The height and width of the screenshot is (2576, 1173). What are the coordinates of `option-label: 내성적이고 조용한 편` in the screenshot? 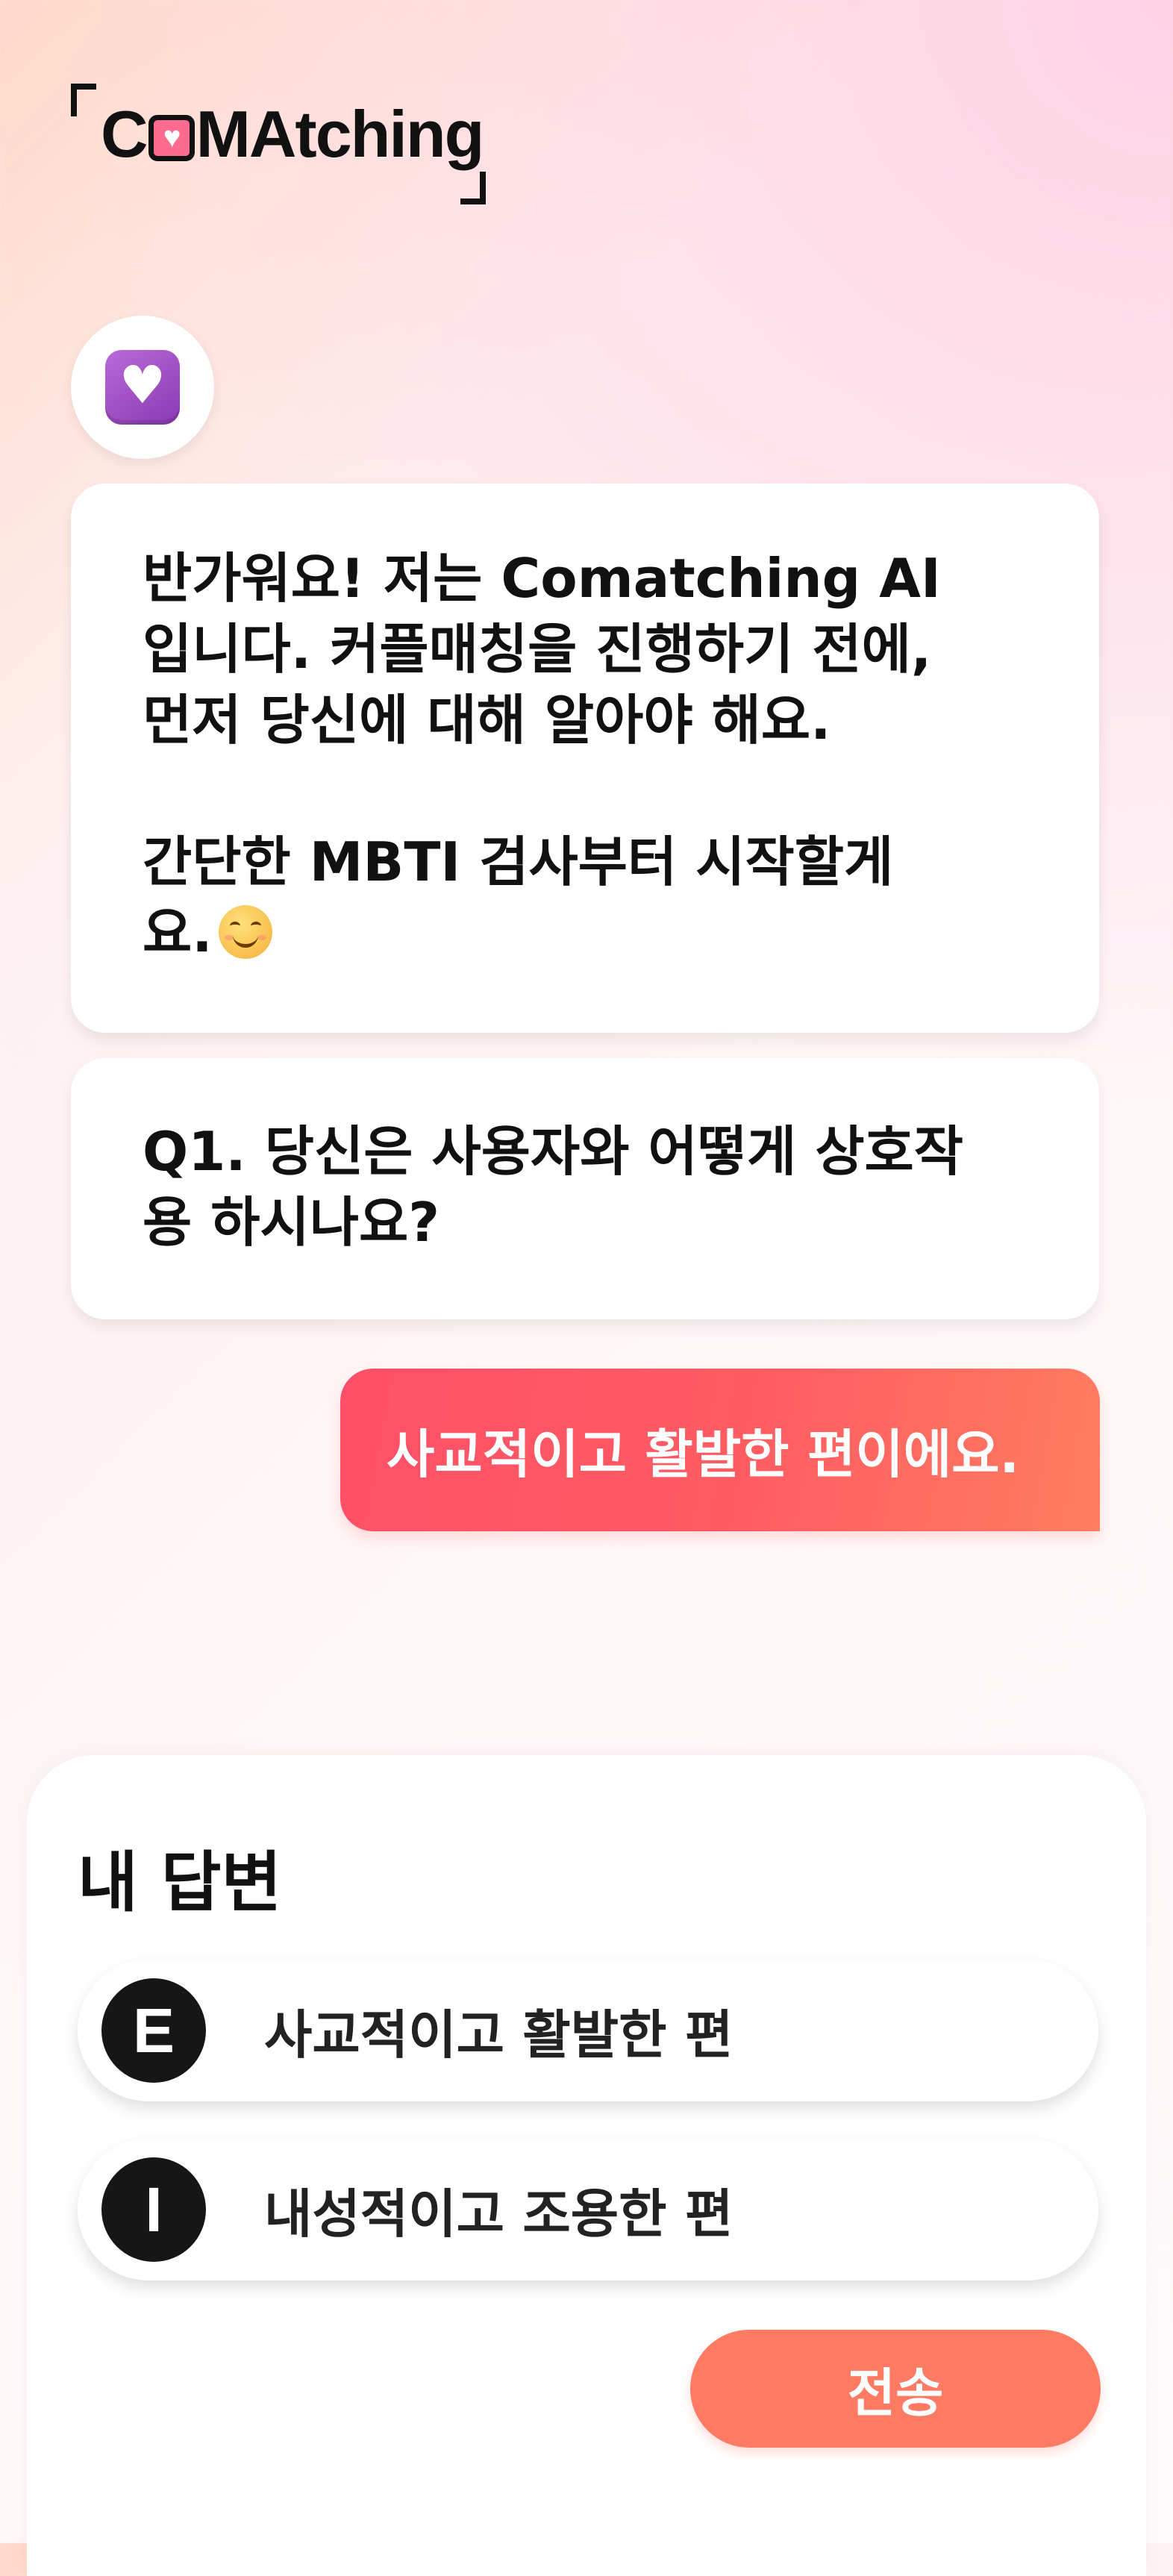 It's located at (498, 2214).